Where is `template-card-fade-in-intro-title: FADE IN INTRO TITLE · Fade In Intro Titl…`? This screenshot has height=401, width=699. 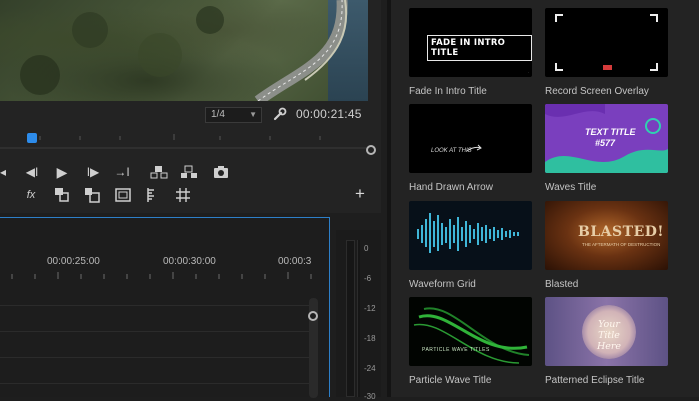 template-card-fade-in-intro-title: FADE IN INTRO TITLE · Fade In Intro Titl… is located at coordinates (470, 52).